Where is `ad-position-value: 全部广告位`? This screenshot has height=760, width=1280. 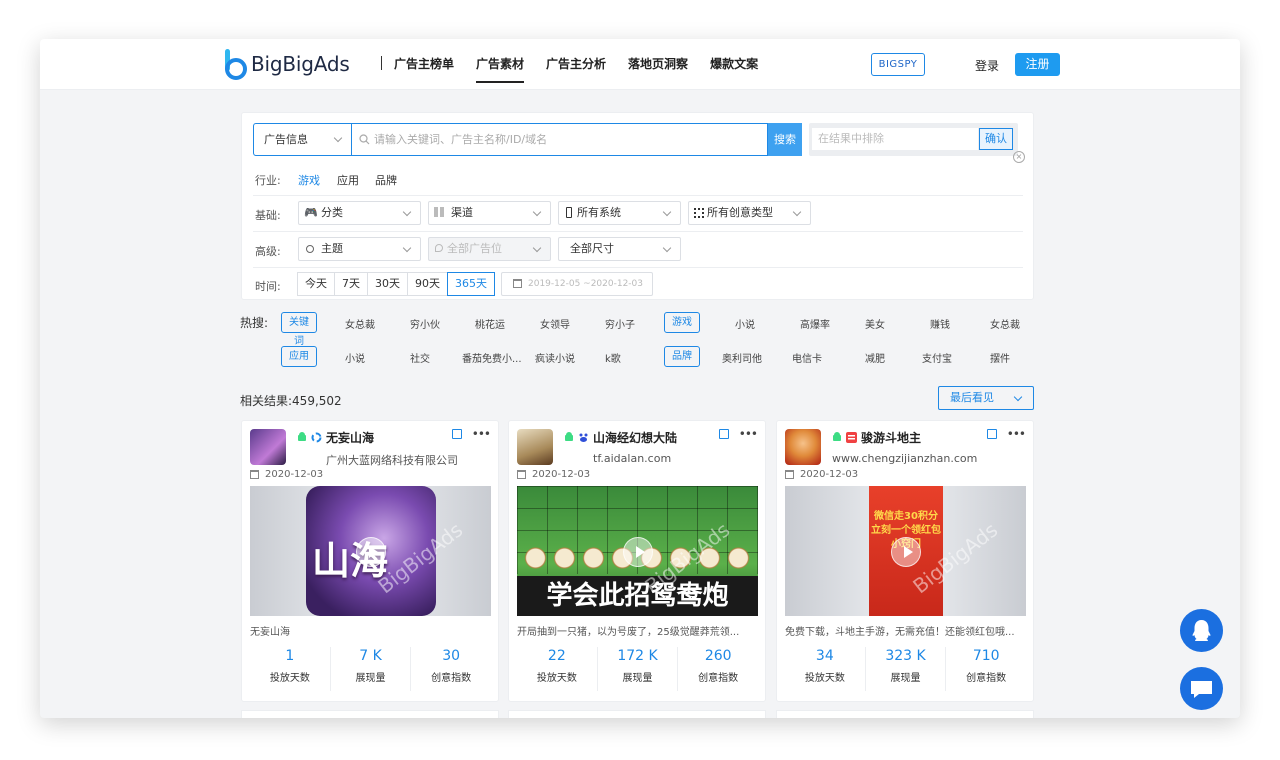
ad-position-value: 全部广告位 is located at coordinates (474, 248).